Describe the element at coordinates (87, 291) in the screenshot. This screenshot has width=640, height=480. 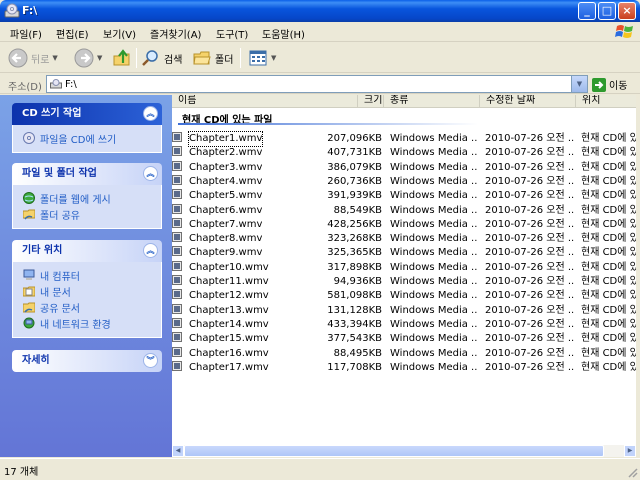
I see `my-documents-link: 내 문서` at that location.